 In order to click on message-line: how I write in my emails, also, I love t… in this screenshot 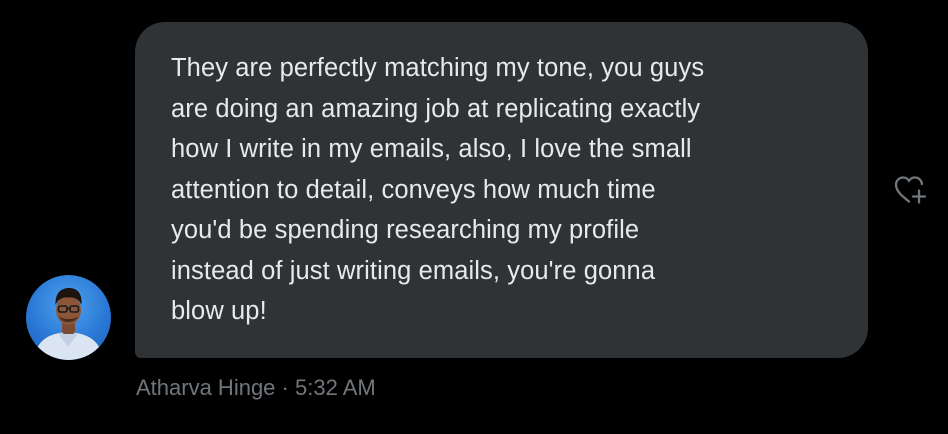, I will do `click(431, 149)`.